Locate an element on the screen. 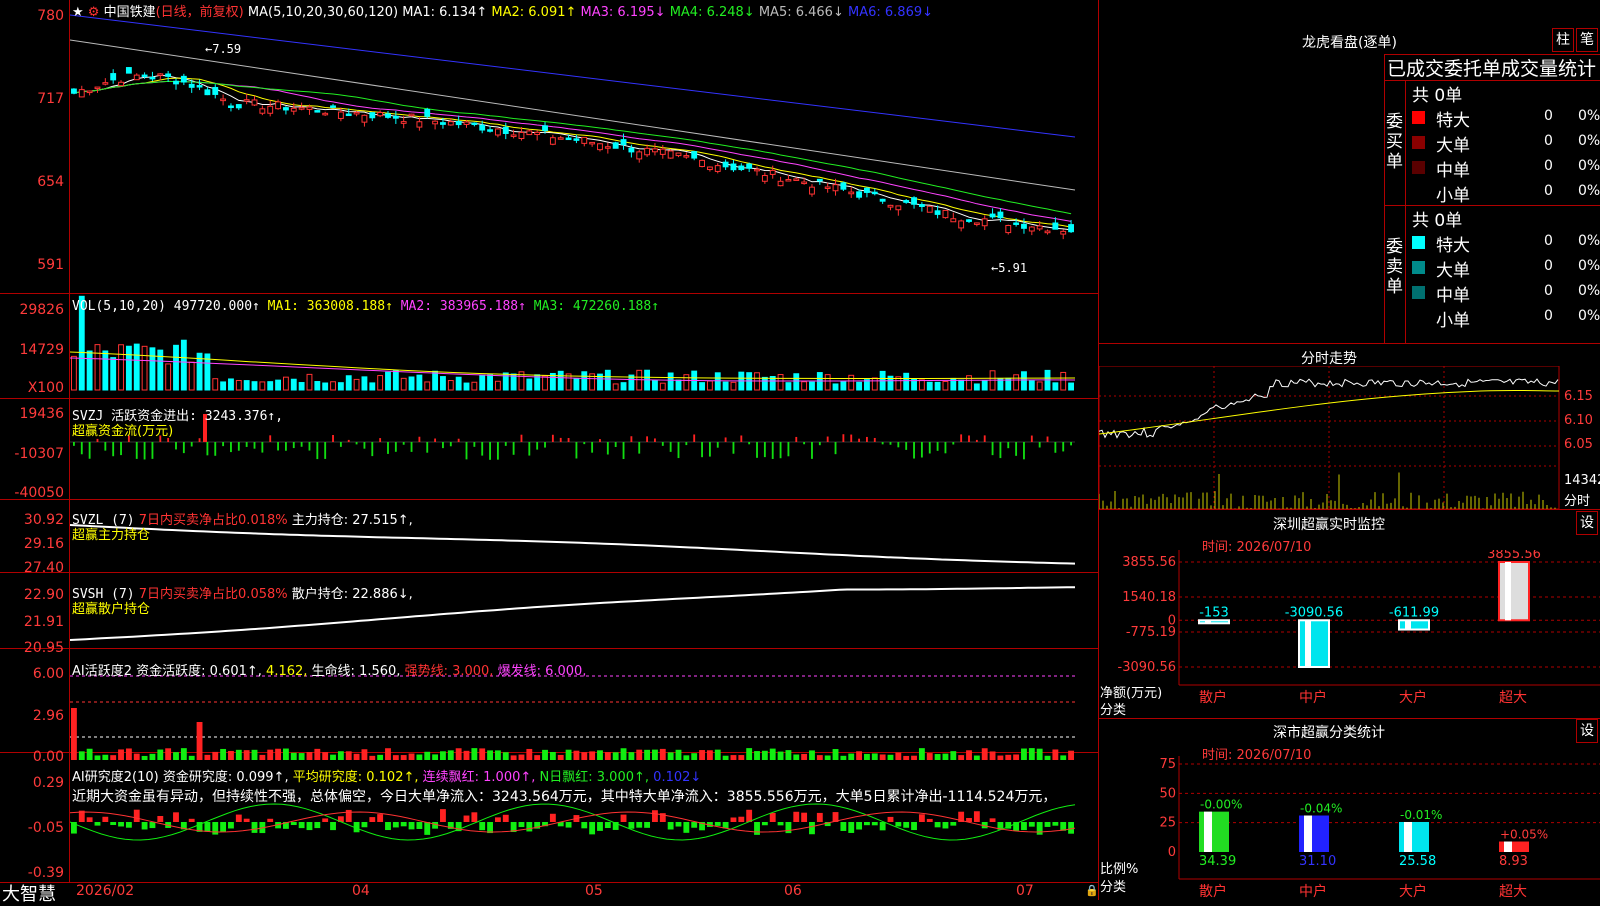 The image size is (1600, 906). cls-settings-button: 设 is located at coordinates (1587, 731).